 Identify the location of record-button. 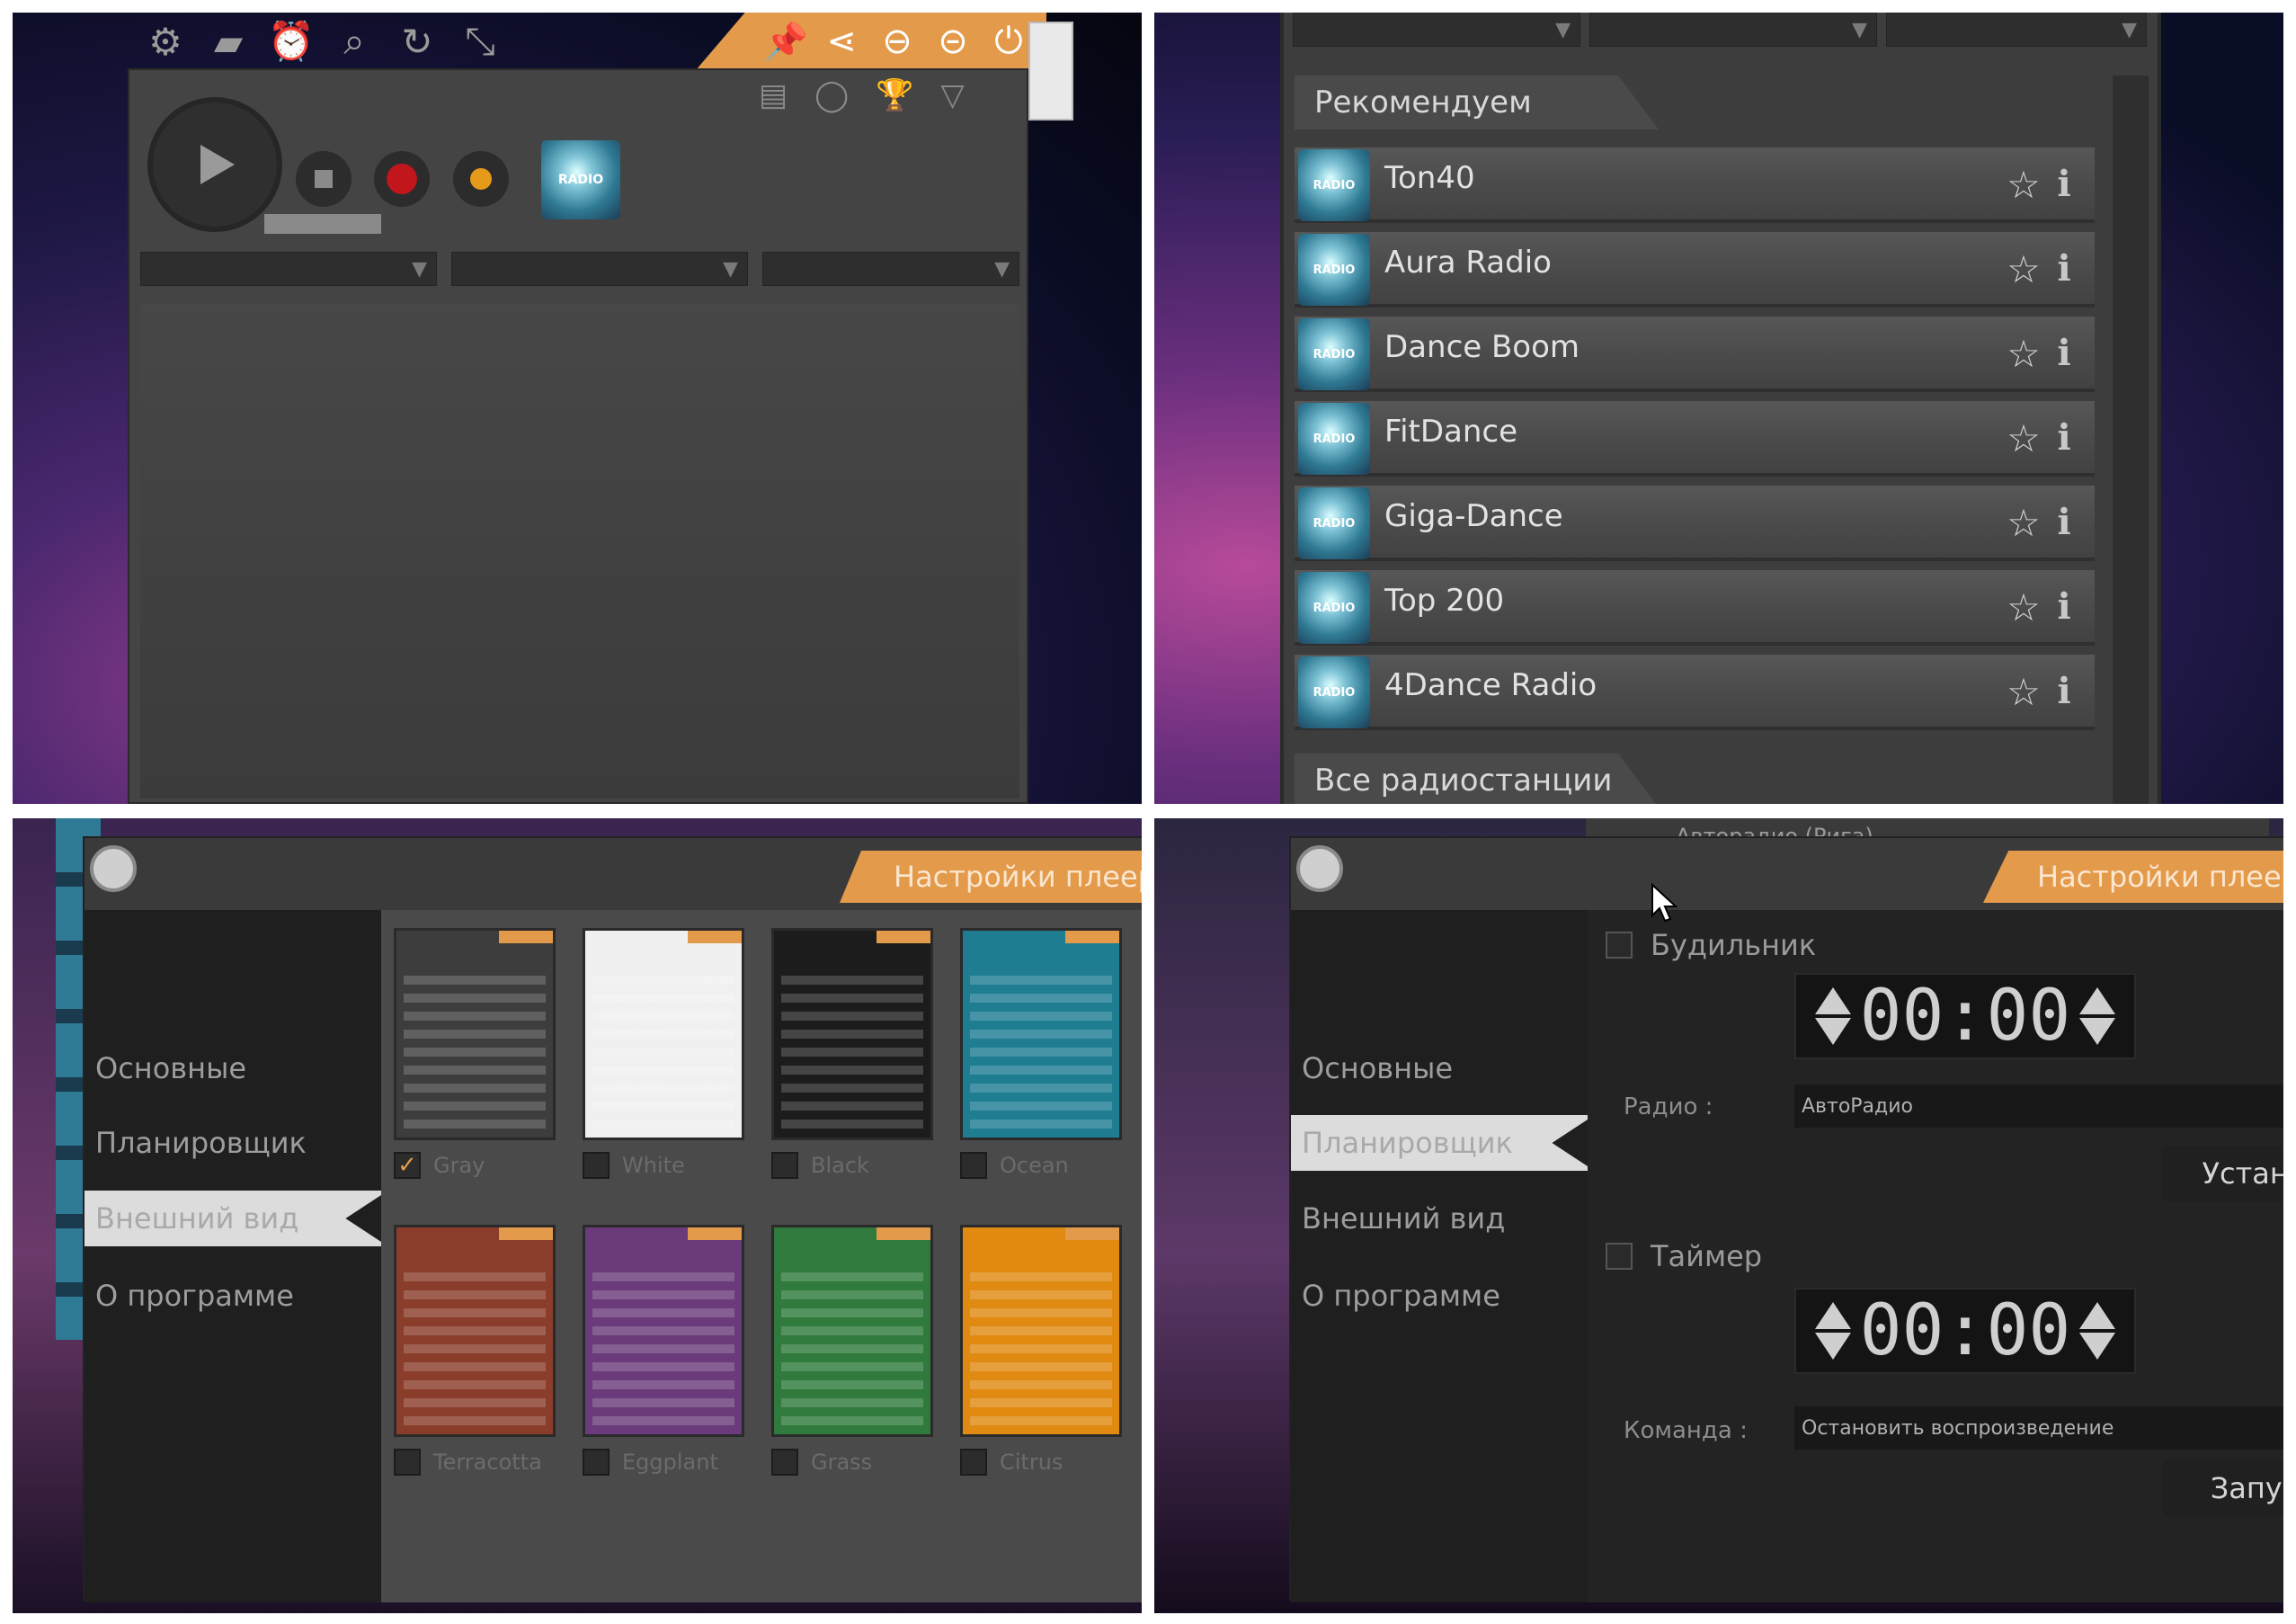
(402, 179).